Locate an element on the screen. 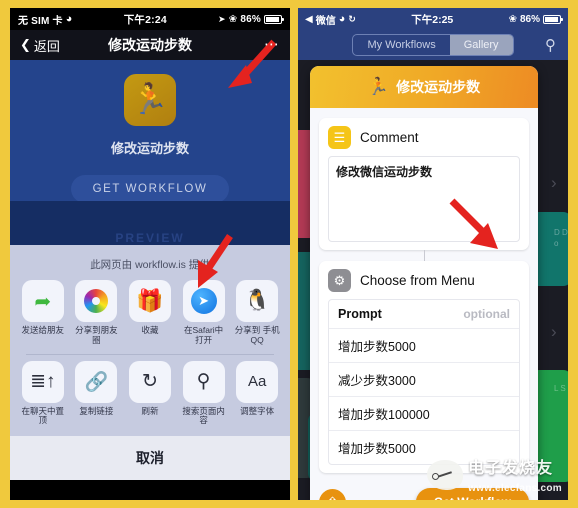  cancel-button: 取消 is located at coordinates (150, 458).